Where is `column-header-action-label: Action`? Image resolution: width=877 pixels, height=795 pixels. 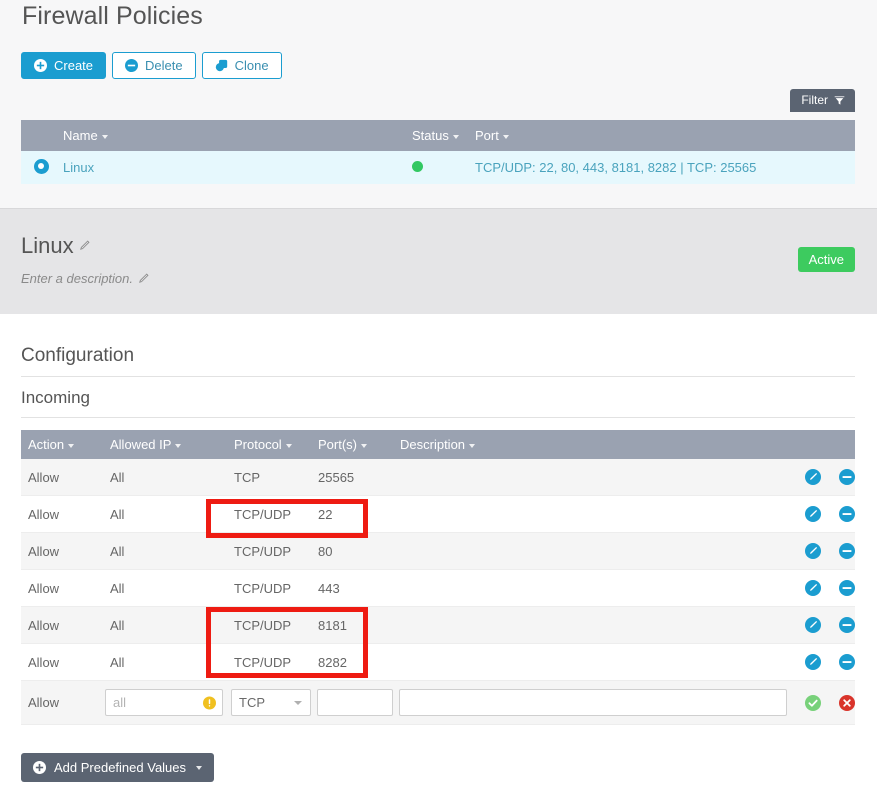
column-header-action-label: Action is located at coordinates (46, 444).